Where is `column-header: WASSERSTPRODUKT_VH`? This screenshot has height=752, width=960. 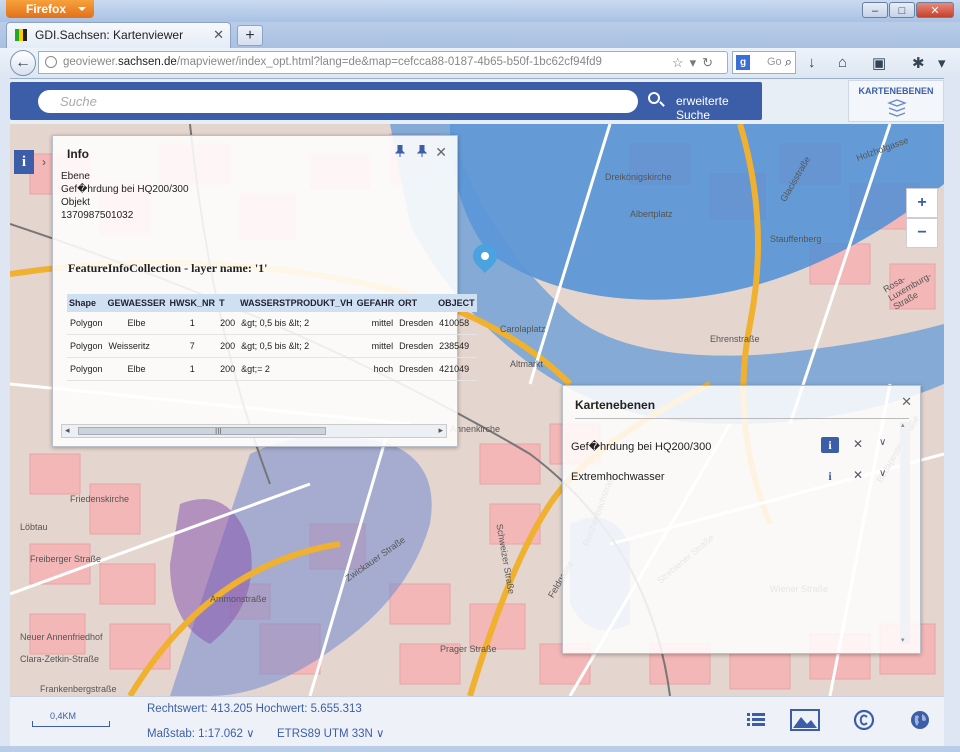 column-header: WASSERSTPRODUKT_VH is located at coordinates (296, 303).